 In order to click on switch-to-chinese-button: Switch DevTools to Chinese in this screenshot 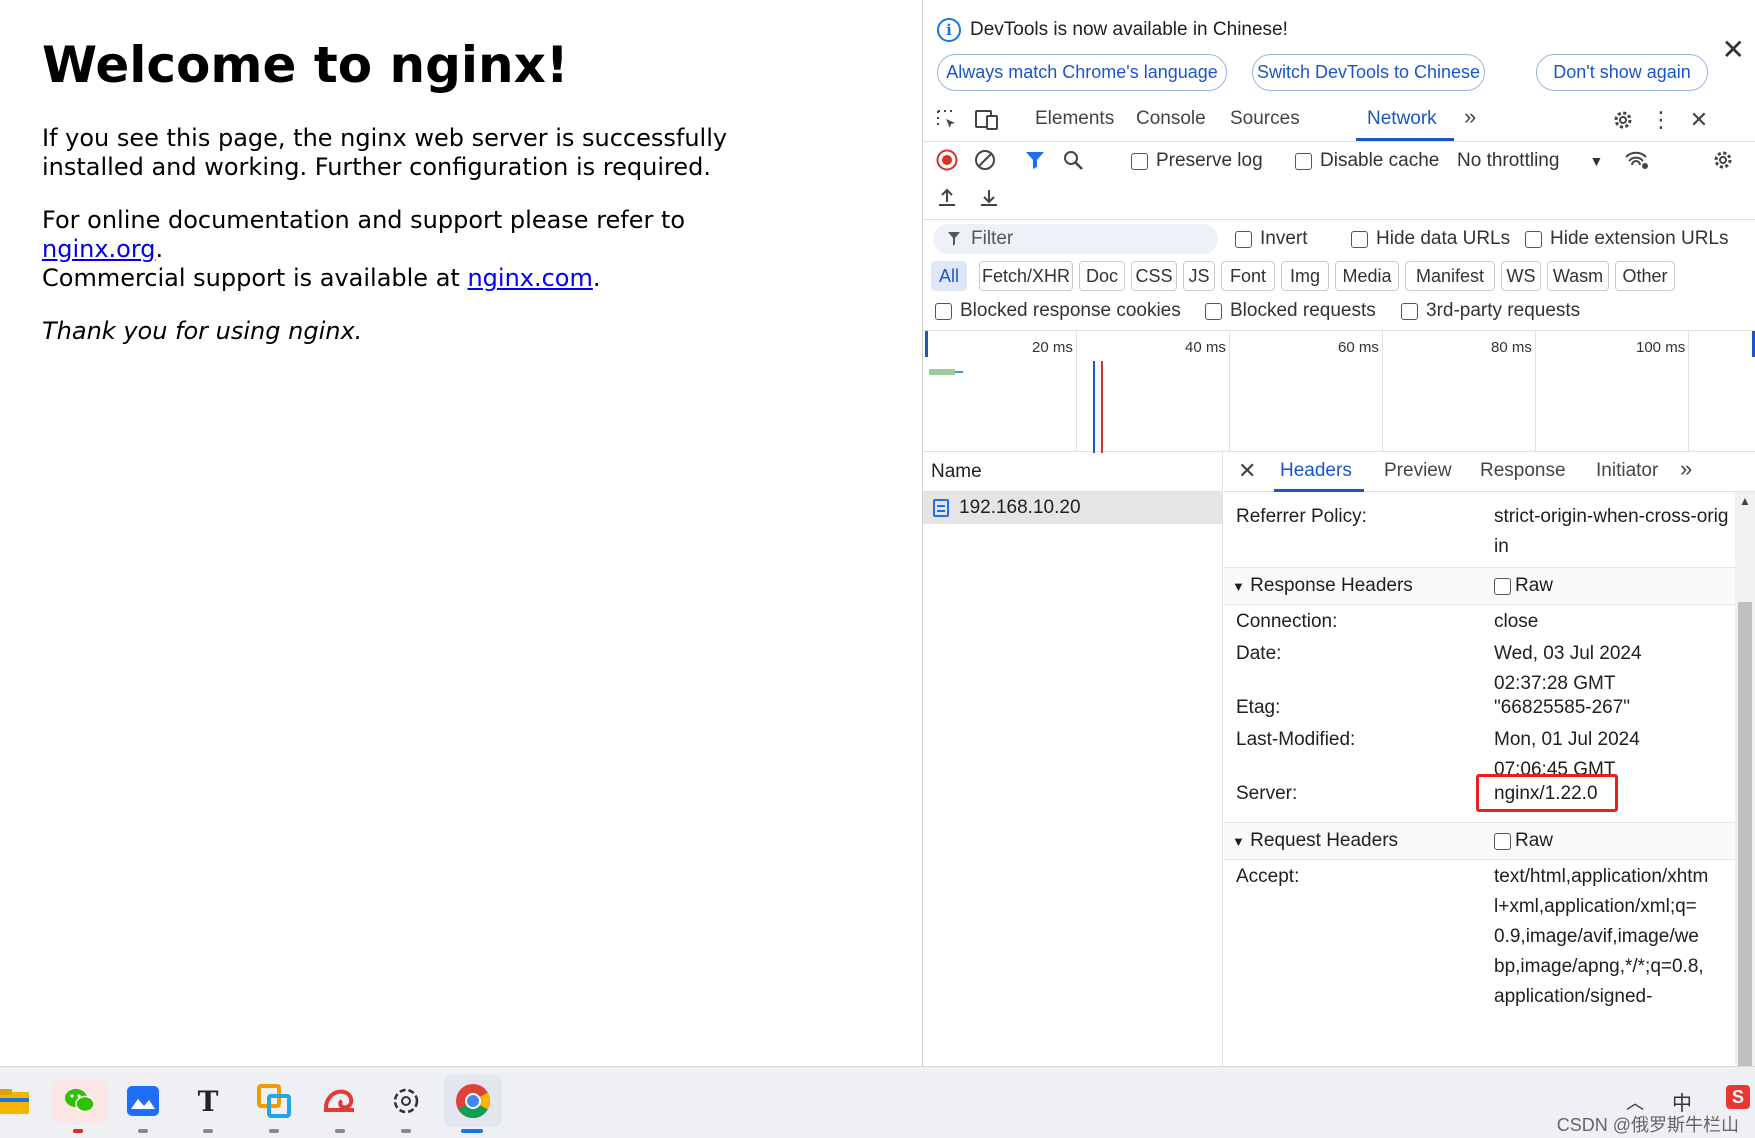, I will do `click(1368, 72)`.